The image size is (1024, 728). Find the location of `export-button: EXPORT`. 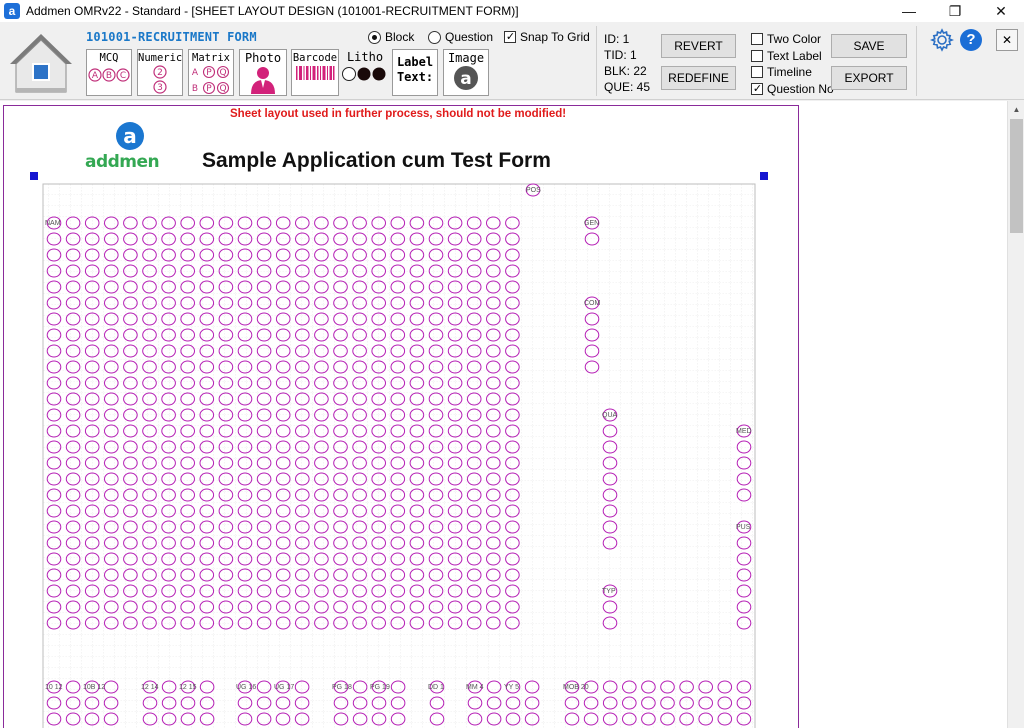

export-button: EXPORT is located at coordinates (869, 78).